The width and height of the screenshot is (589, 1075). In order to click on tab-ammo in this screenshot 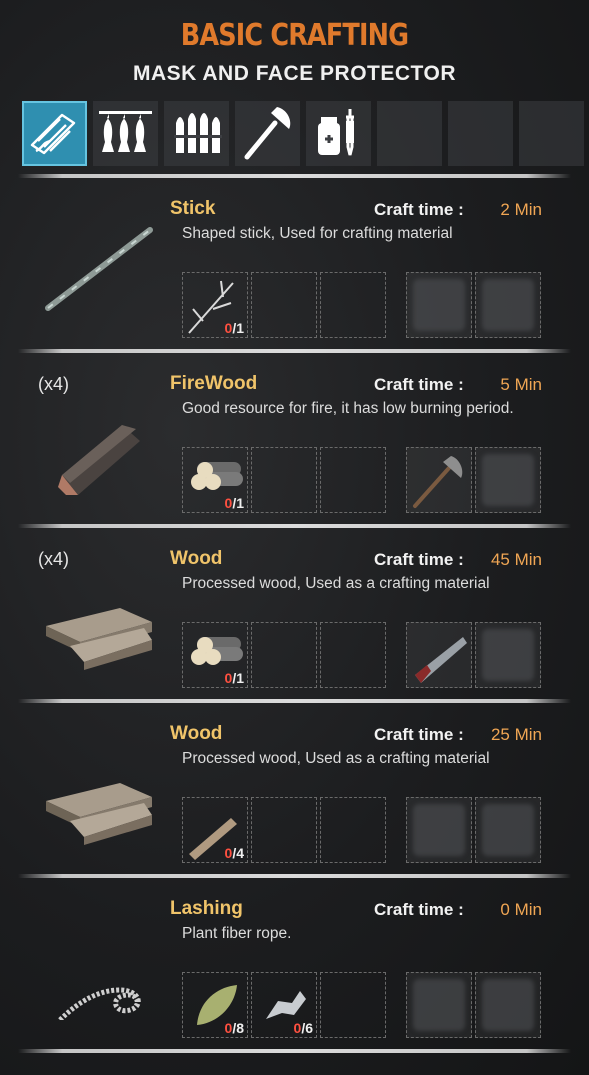, I will do `click(196, 133)`.